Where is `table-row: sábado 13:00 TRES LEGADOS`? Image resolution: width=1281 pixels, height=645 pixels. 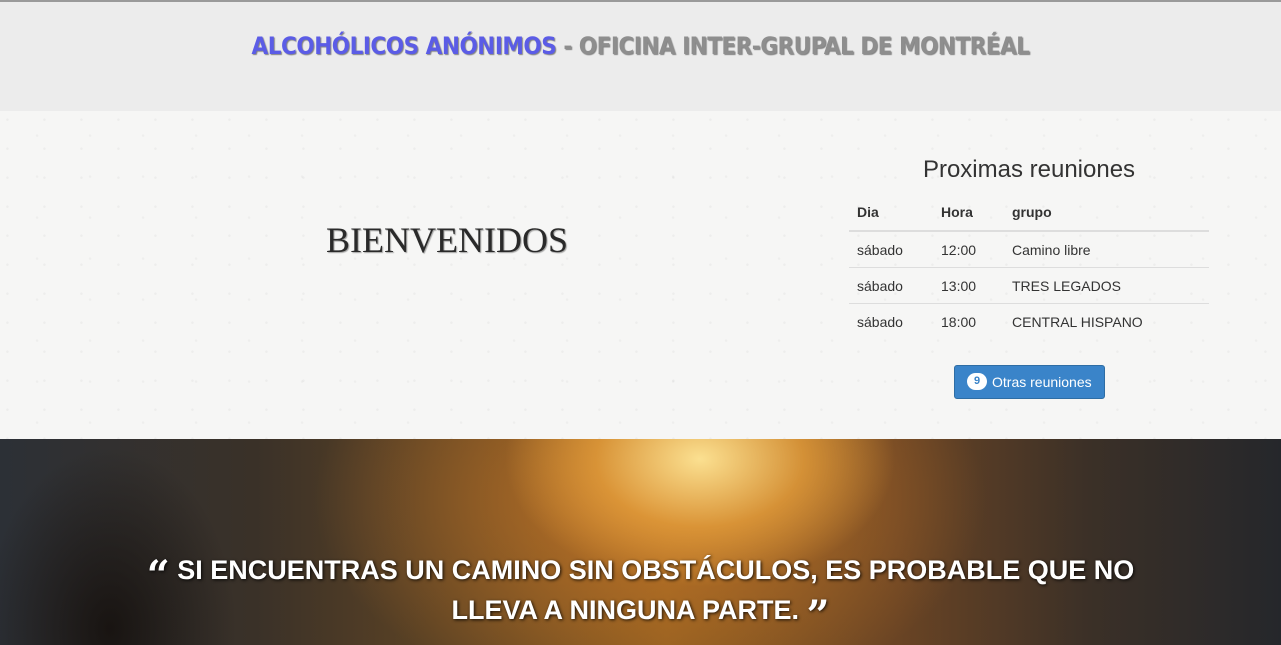 table-row: sábado 13:00 TRES LEGADOS is located at coordinates (1029, 285).